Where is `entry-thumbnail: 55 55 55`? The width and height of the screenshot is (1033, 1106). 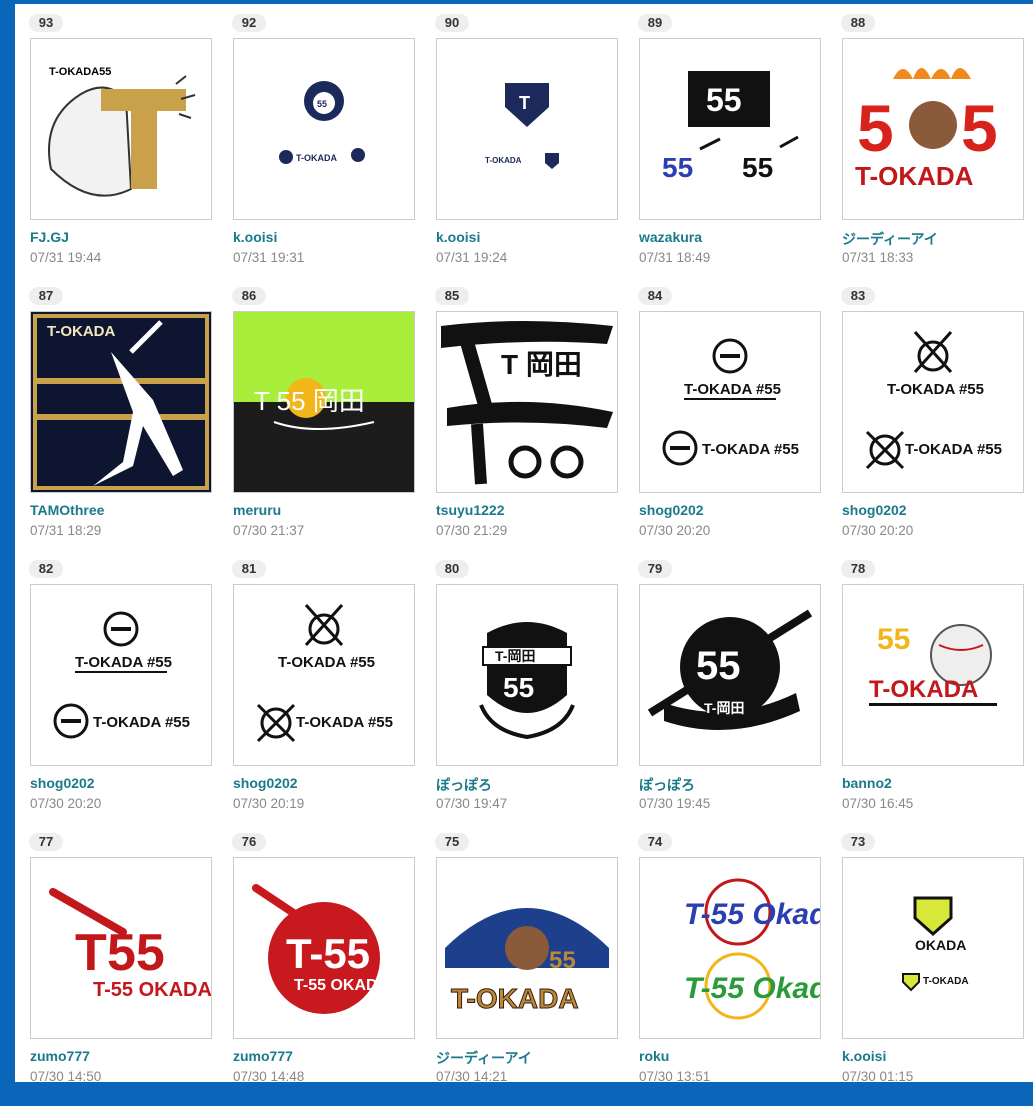
entry-thumbnail: 55 55 55 is located at coordinates (730, 129).